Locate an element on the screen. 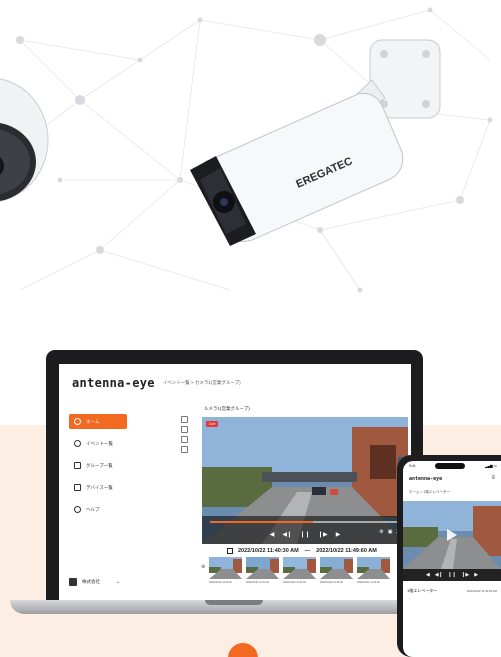 The height and width of the screenshot is (657, 501). thumbnail-item: 2022/10/22 11:40:30 is located at coordinates (225, 570).